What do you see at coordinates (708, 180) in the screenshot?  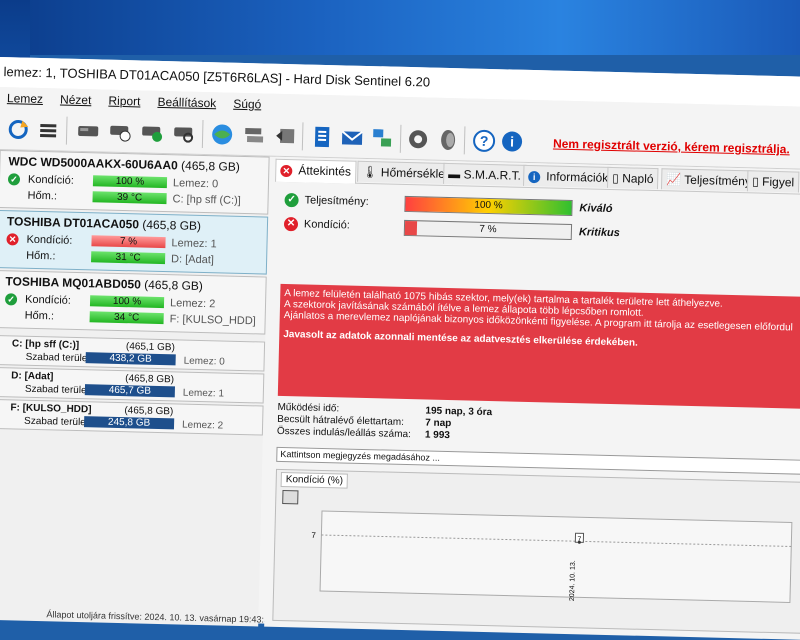 I see `tab-teljesitmeny: 📈 Teljesítmény` at bounding box center [708, 180].